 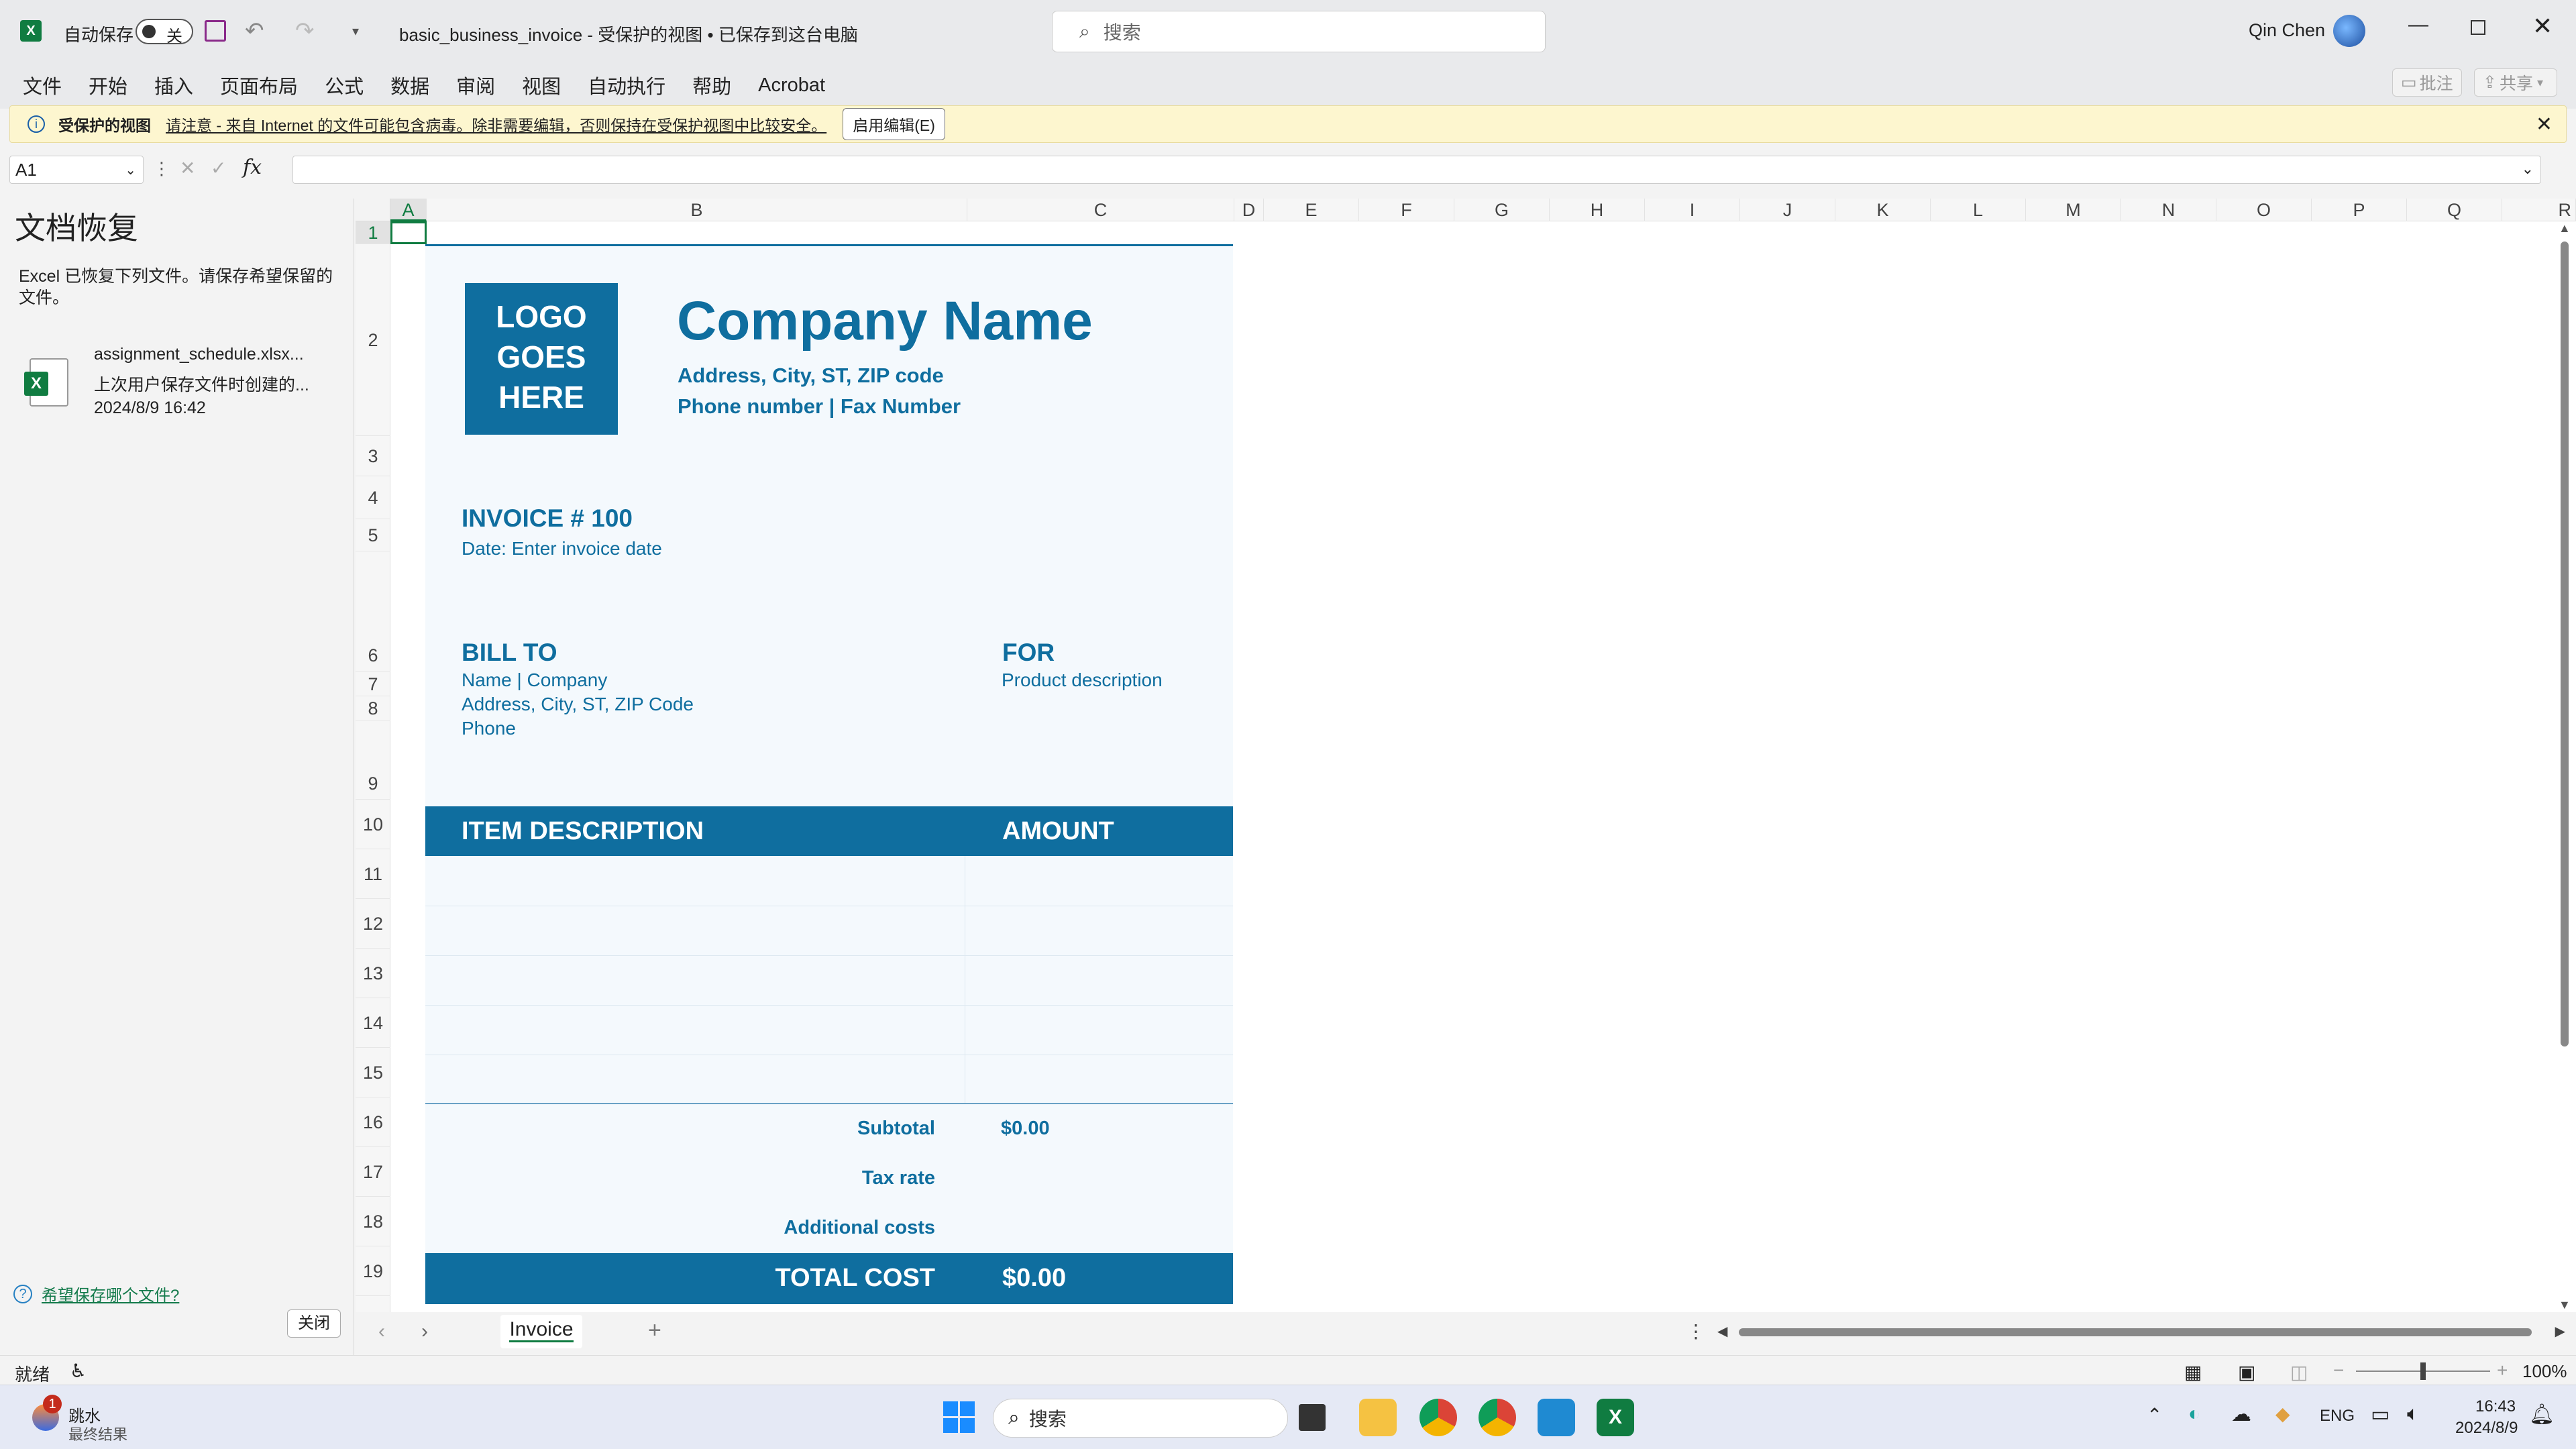 I want to click on row-header-10: 10, so click(x=373, y=824).